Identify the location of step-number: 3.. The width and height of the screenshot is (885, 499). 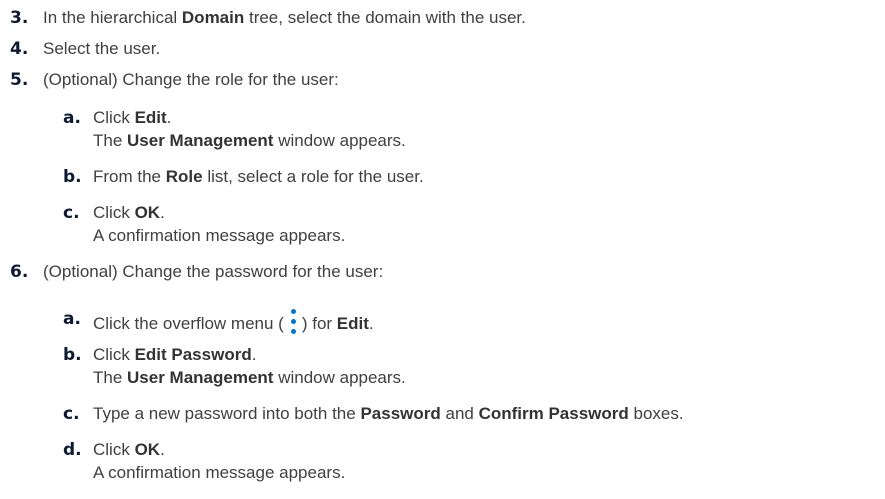
(19, 18).